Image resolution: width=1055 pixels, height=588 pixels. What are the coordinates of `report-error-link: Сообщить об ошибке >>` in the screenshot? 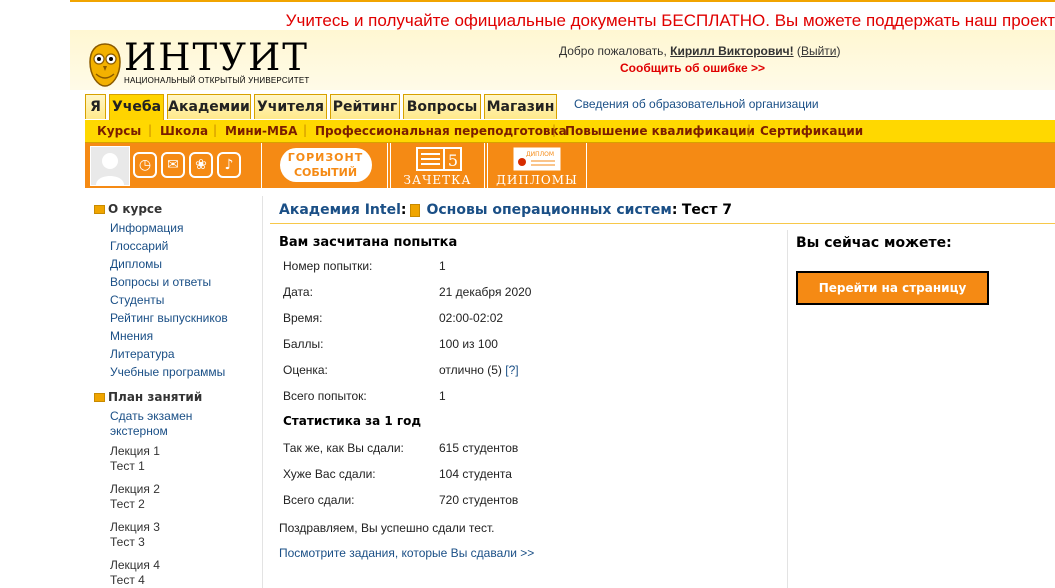 It's located at (692, 68).